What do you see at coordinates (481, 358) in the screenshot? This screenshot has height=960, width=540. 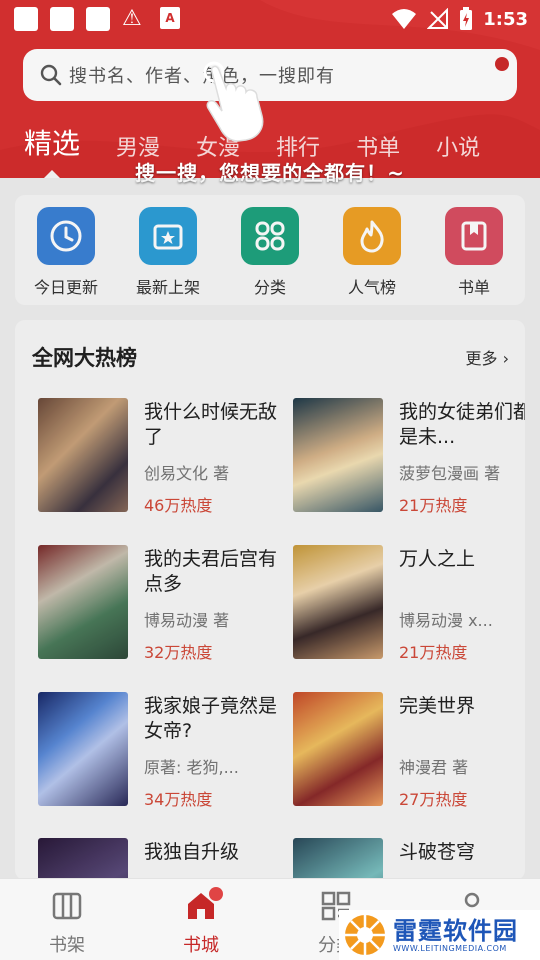 I see `more-label: 更多` at bounding box center [481, 358].